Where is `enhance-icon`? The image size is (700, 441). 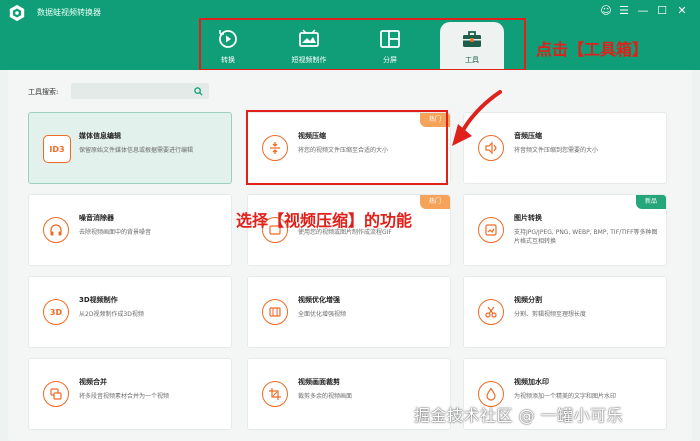 enhance-icon is located at coordinates (275, 312).